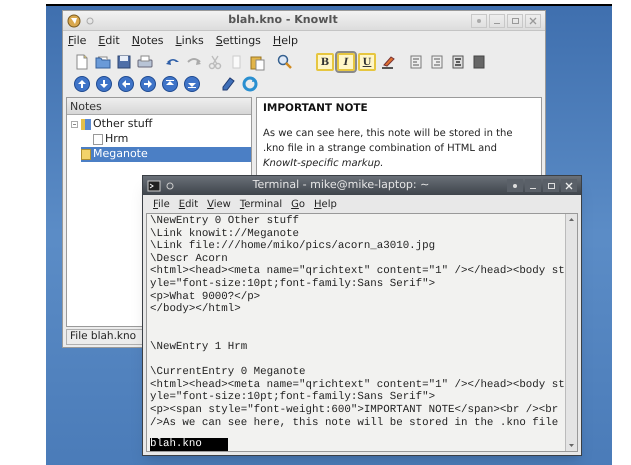  I want to click on pin-icon, so click(170, 185).